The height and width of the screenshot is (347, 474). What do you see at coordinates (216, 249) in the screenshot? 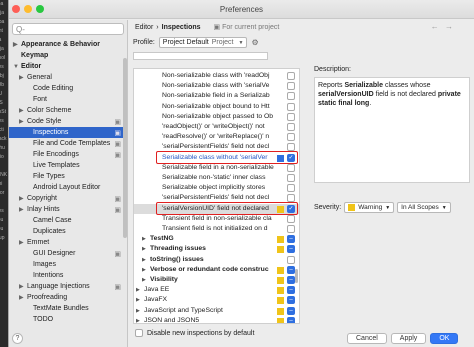
I see `inspection-group: ▶ Threading issues –` at bounding box center [216, 249].